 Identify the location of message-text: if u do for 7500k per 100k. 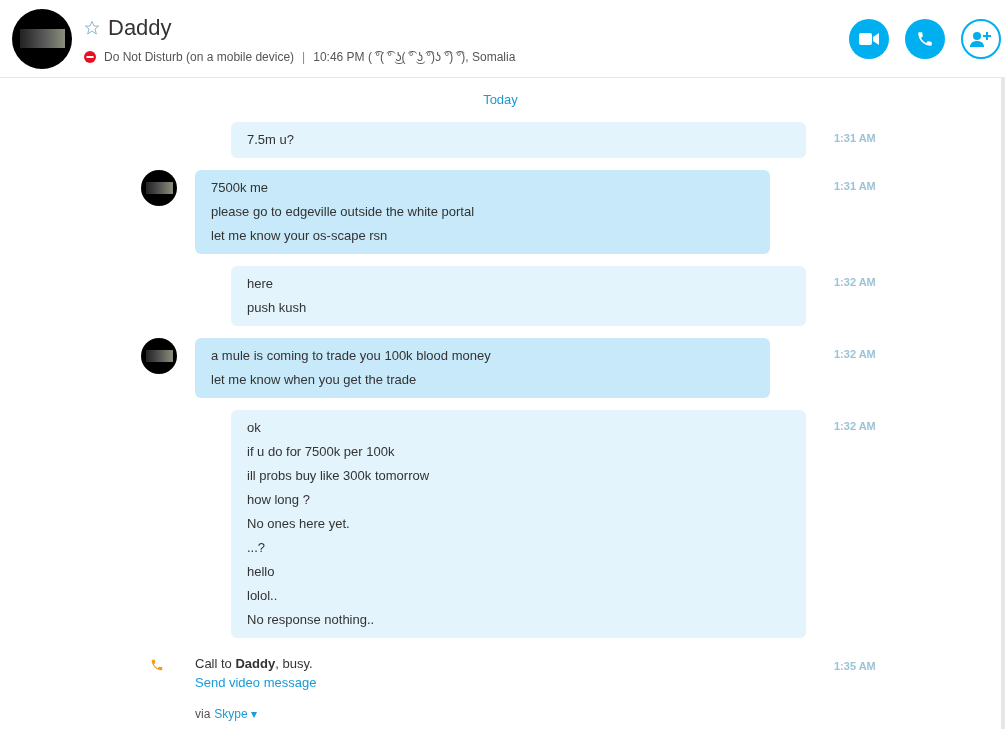
(321, 451).